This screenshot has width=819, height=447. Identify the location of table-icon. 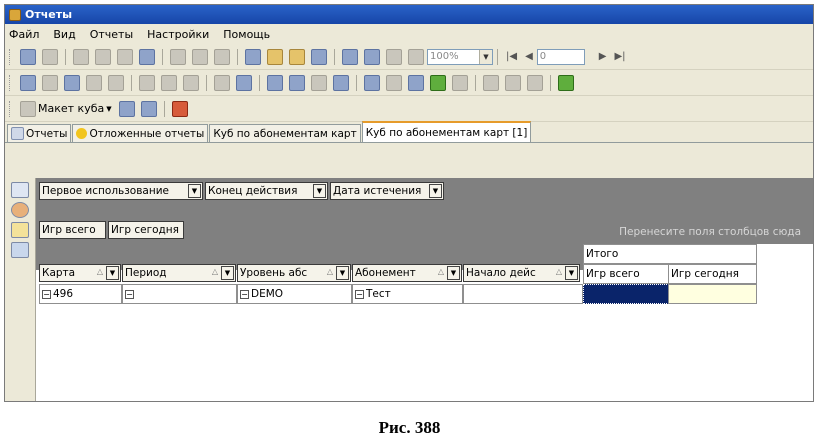
(438, 82).